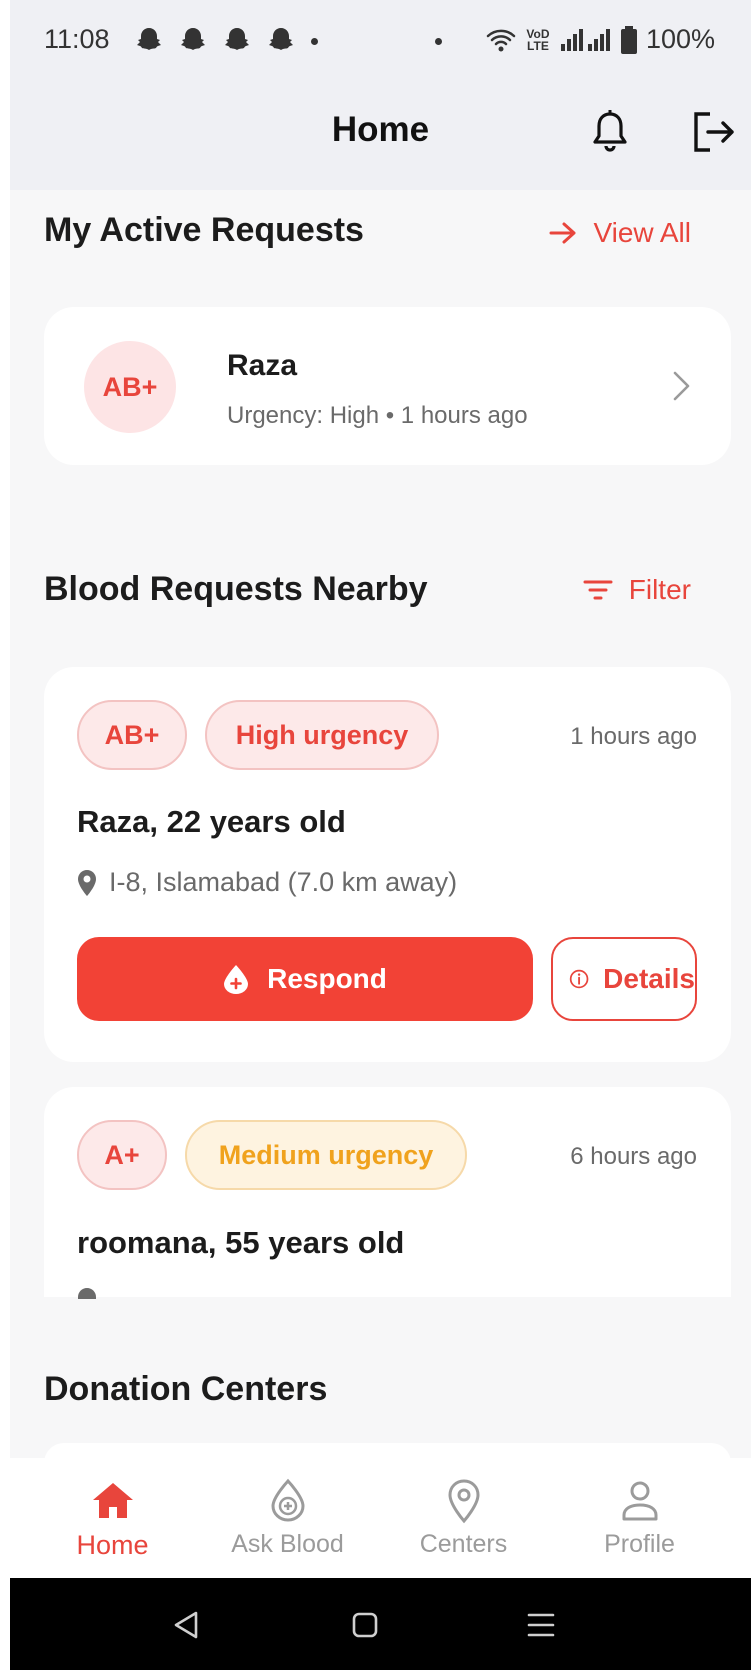 This screenshot has width=751, height=1670. Describe the element at coordinates (585, 39) in the screenshot. I see `signal-icon` at that location.